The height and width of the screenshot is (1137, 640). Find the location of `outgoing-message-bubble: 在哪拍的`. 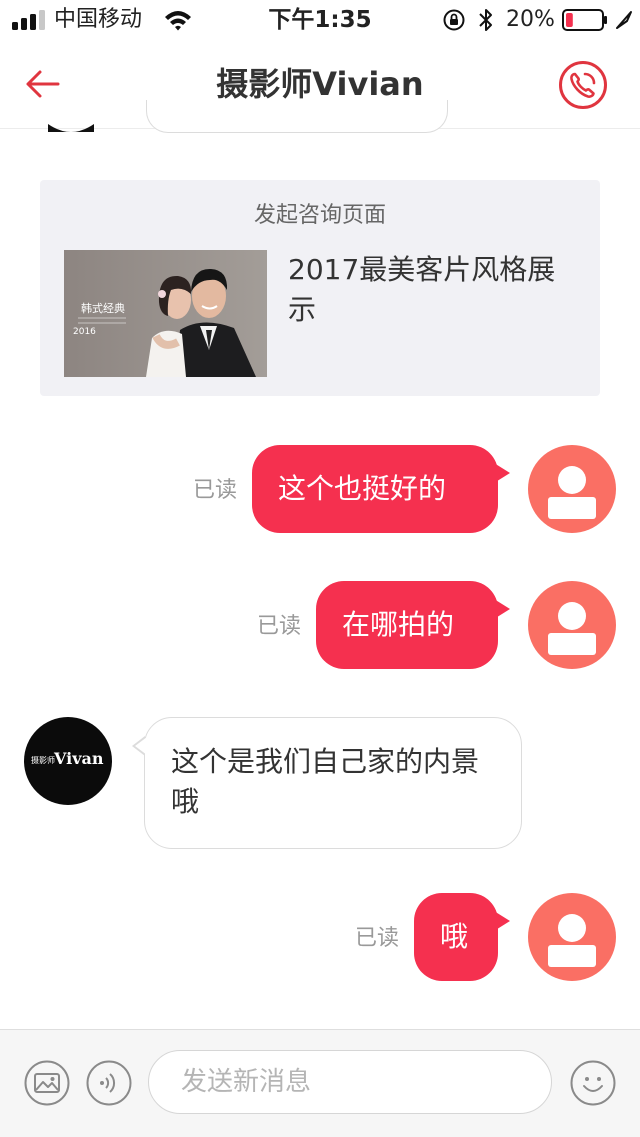

outgoing-message-bubble: 在哪拍的 is located at coordinates (413, 625).